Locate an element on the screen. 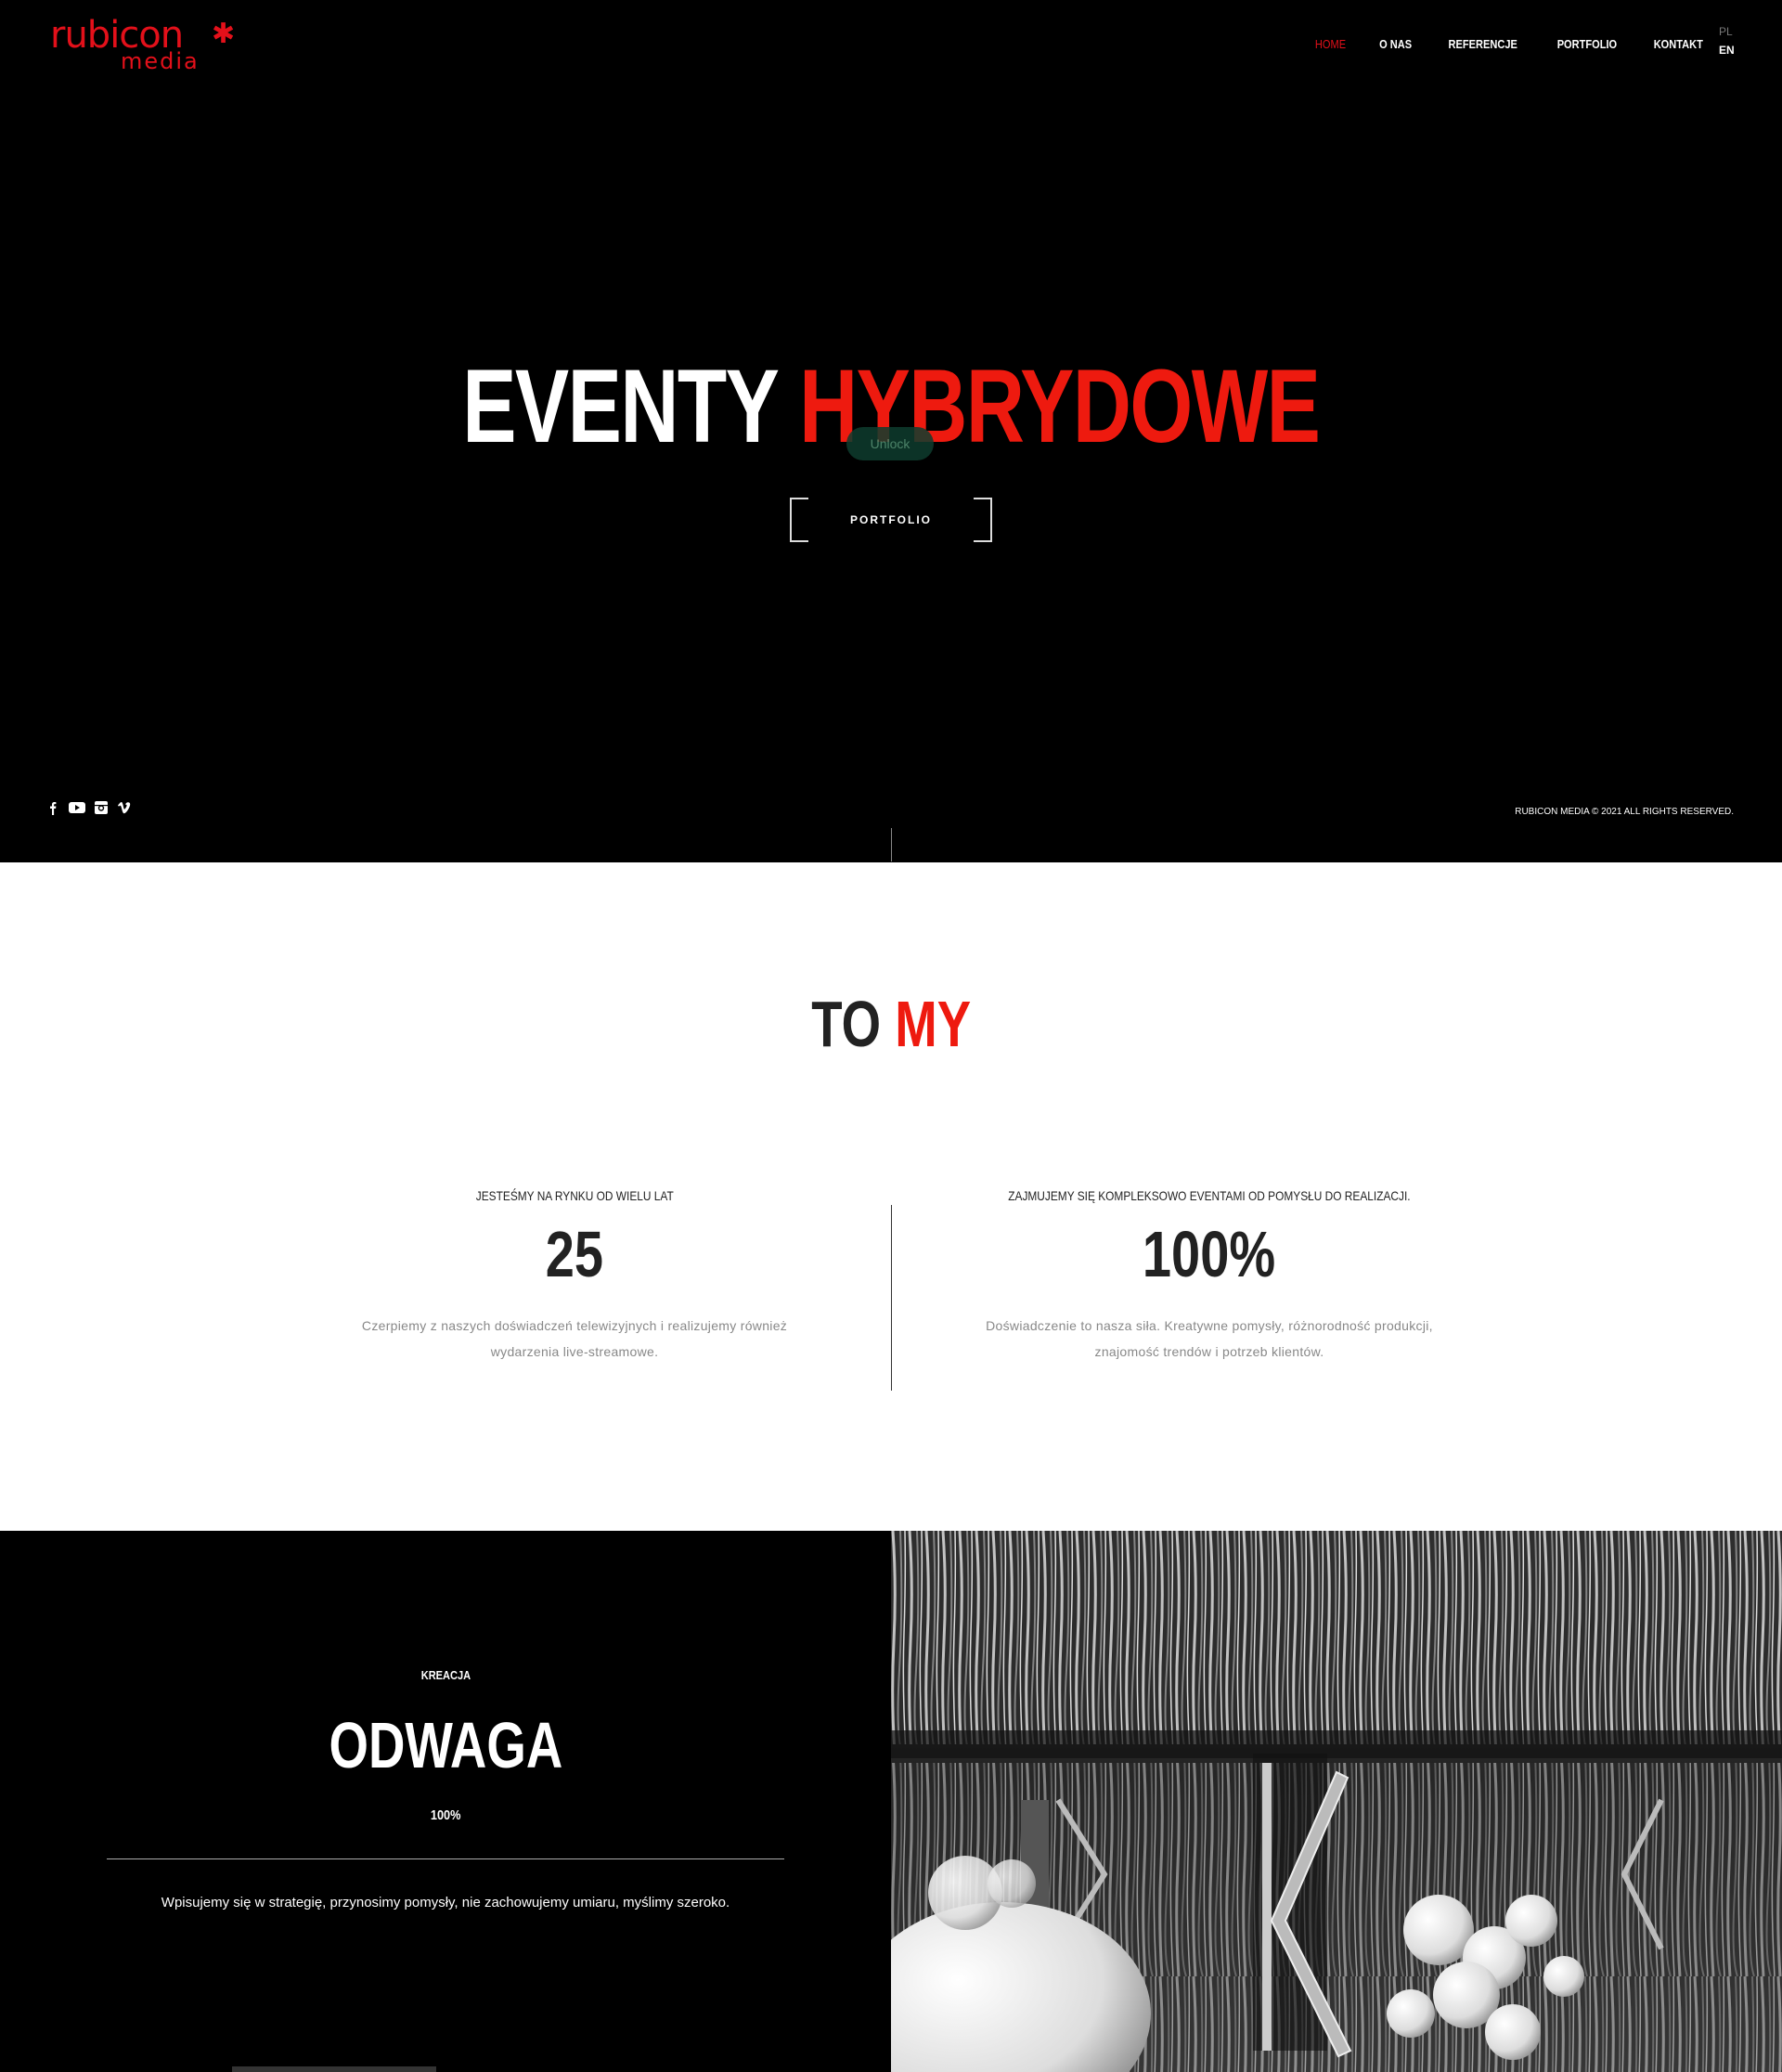 This screenshot has width=1782, height=2072. facebook-icon is located at coordinates (53, 807).